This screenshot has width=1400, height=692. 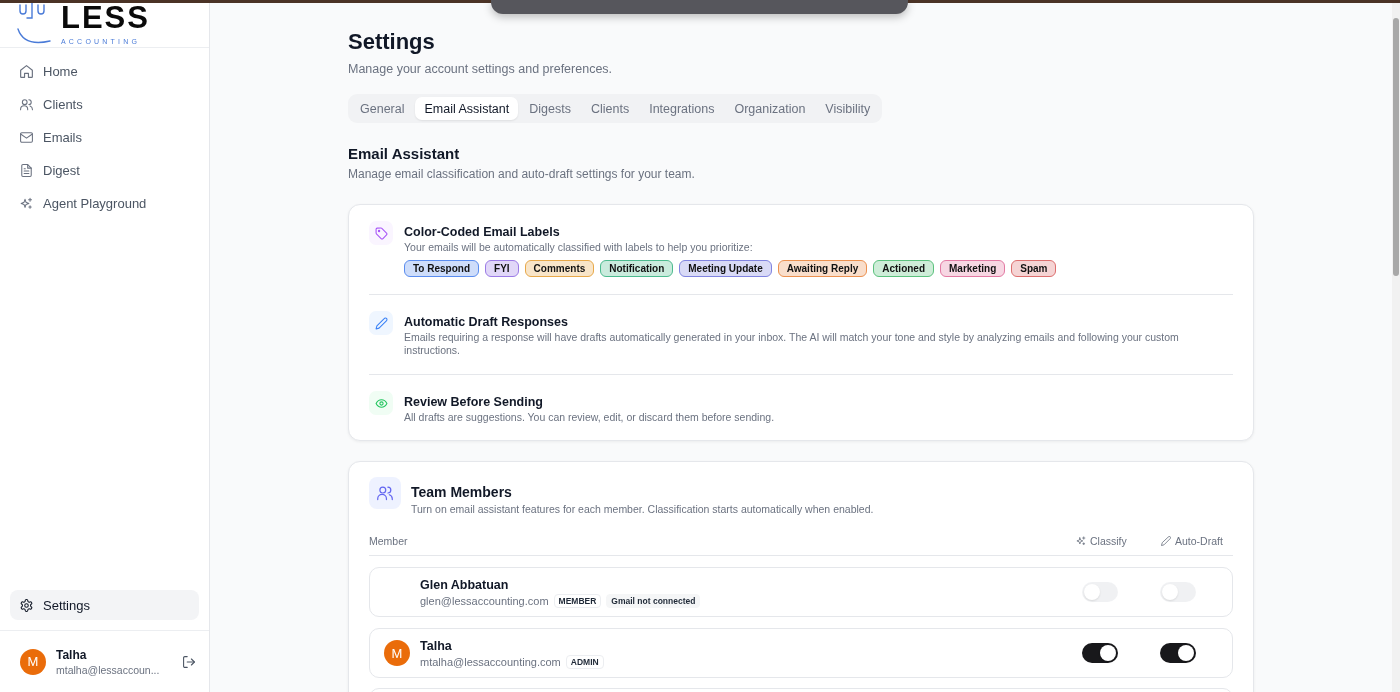 I want to click on email-label-chip: Spam, so click(x=1034, y=268).